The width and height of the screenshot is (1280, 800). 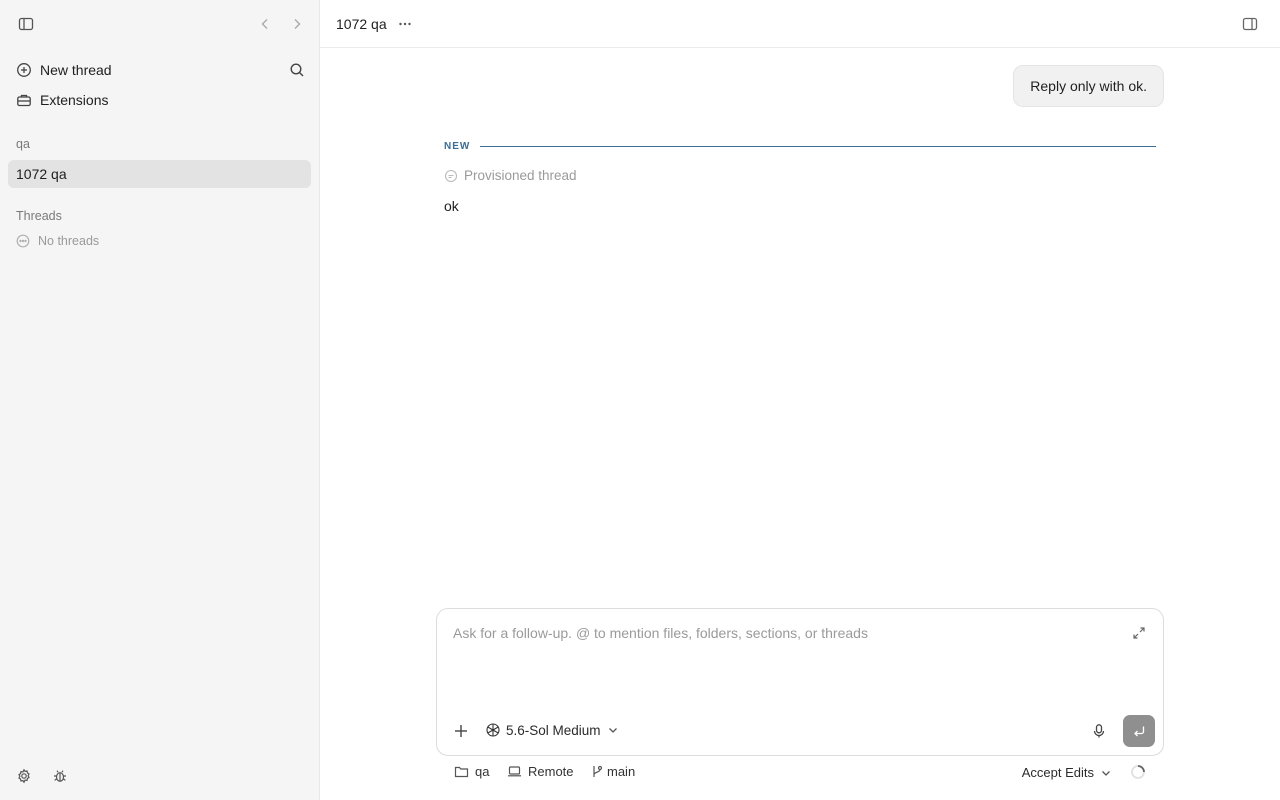 What do you see at coordinates (74, 100) in the screenshot?
I see `extensions-label: Extensions` at bounding box center [74, 100].